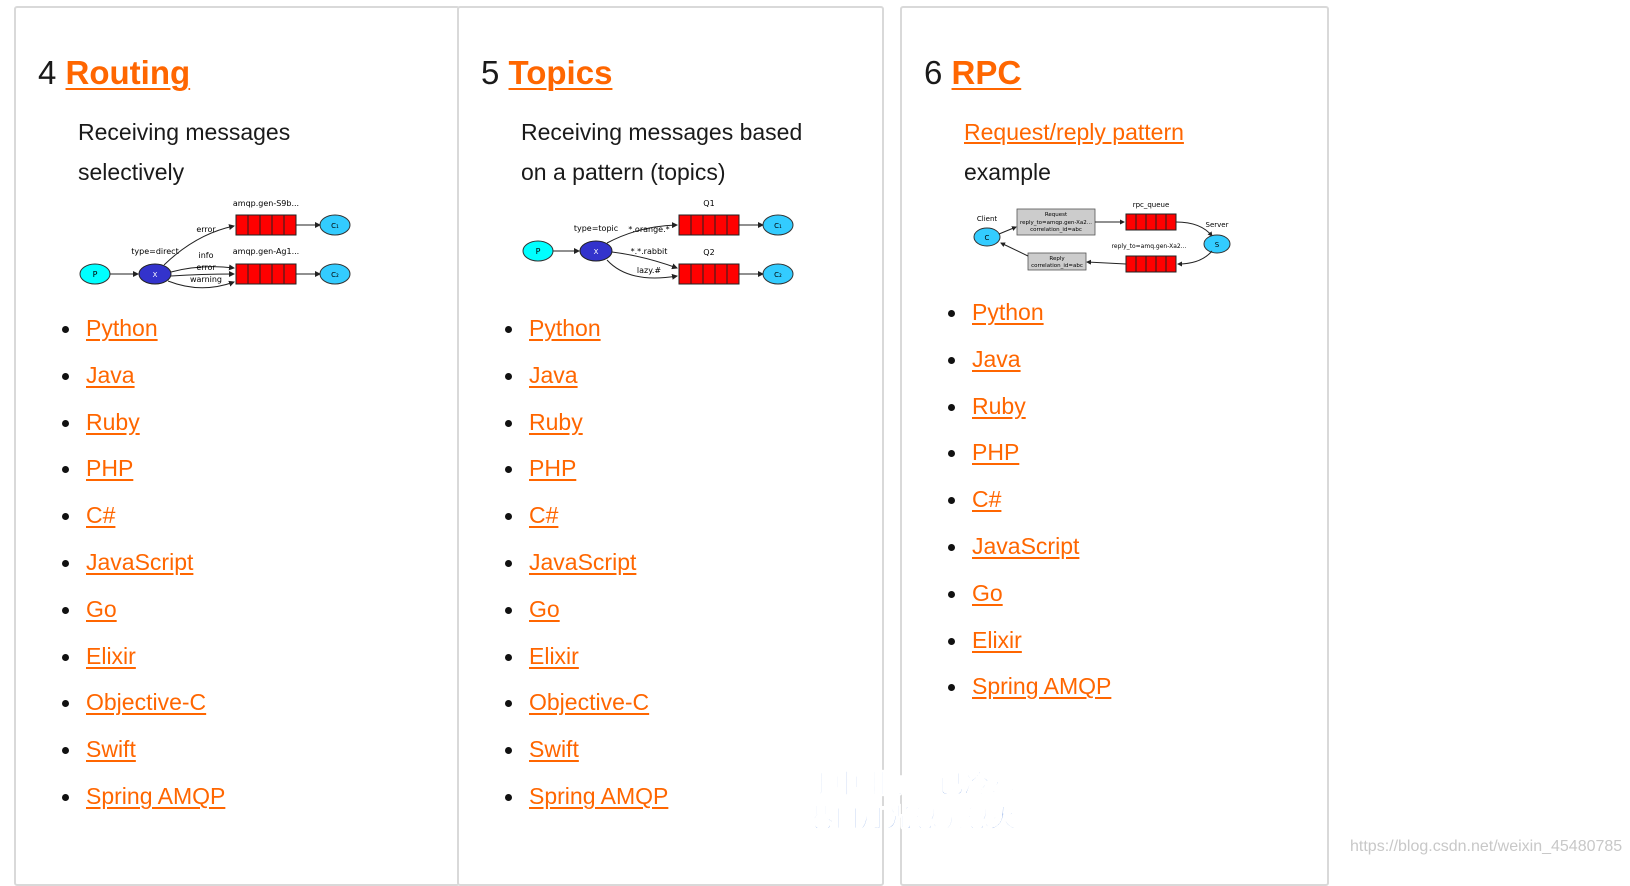 This screenshot has width=1630, height=886. What do you see at coordinates (131, 172) in the screenshot?
I see `desc-line-2: selectively` at bounding box center [131, 172].